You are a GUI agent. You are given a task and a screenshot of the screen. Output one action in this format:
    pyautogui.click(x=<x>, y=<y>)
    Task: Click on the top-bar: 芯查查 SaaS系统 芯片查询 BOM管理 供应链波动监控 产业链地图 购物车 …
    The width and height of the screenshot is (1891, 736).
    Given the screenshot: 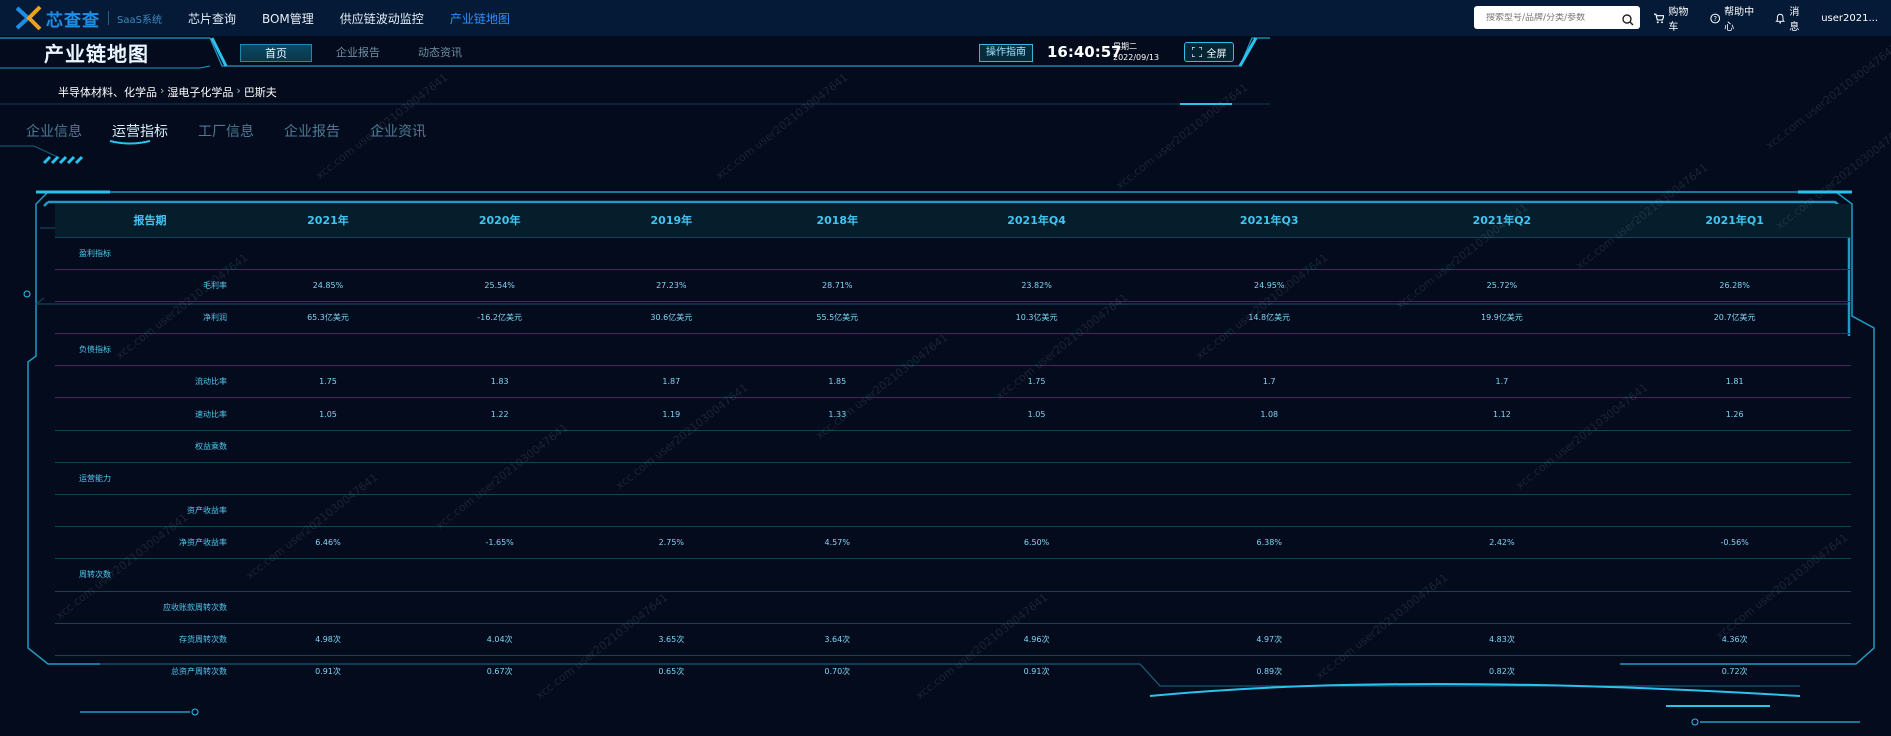 What is the action you would take?
    pyautogui.click(x=945, y=18)
    